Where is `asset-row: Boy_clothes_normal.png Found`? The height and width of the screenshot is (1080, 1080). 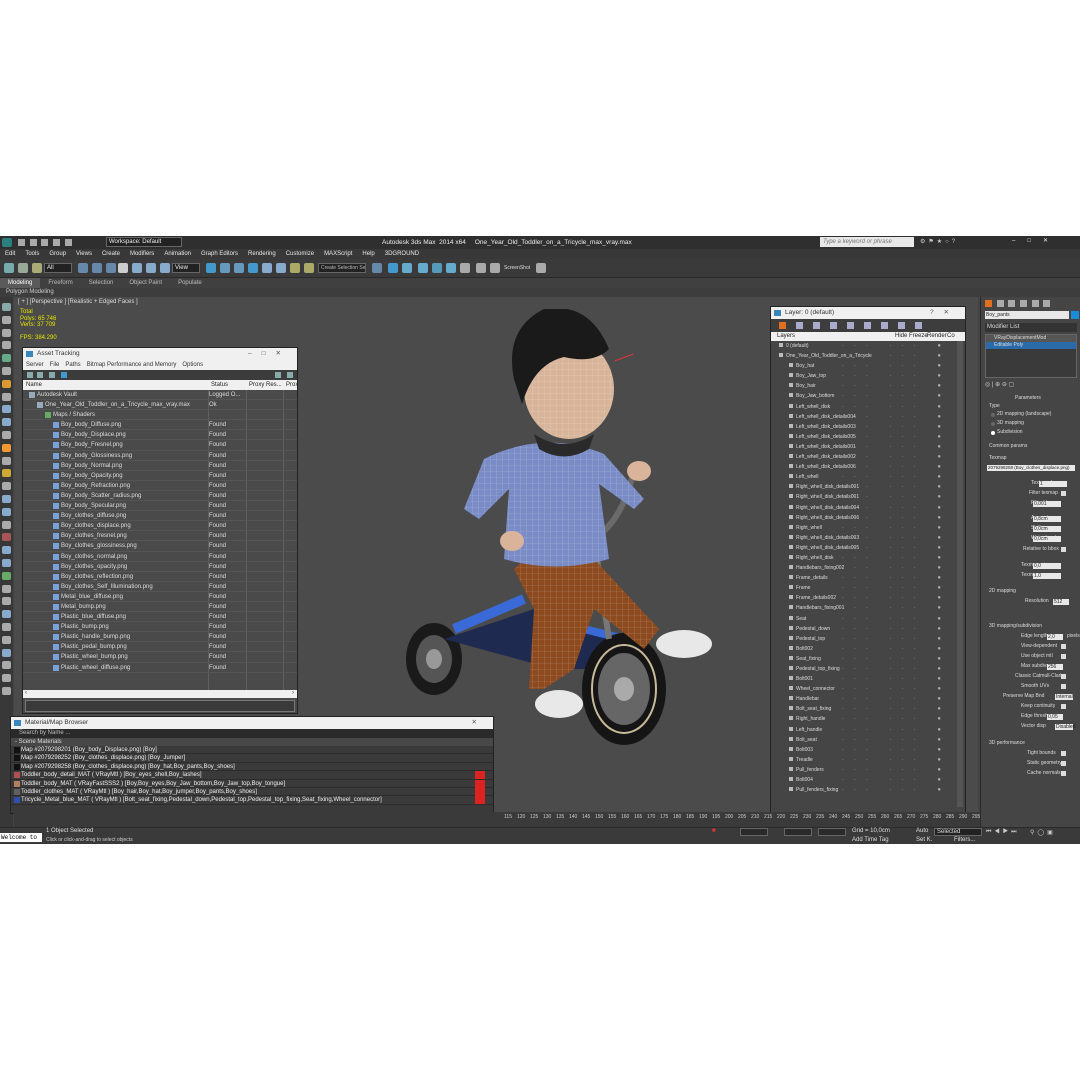
asset-row: Boy_clothes_normal.png Found is located at coordinates (160, 557).